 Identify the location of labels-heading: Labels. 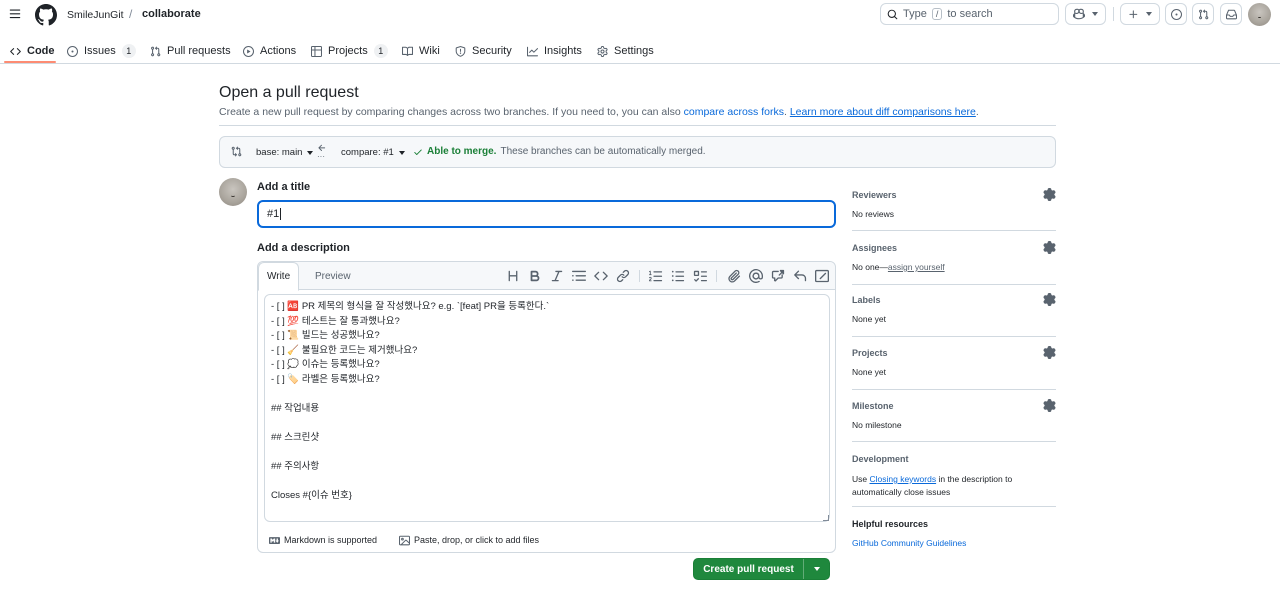
(866, 300).